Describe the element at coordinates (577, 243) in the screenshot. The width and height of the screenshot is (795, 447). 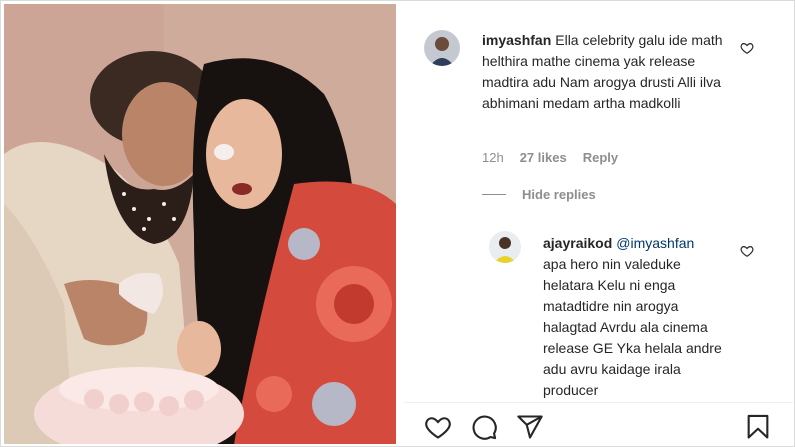
I see `reply-username: ajayraikod` at that location.